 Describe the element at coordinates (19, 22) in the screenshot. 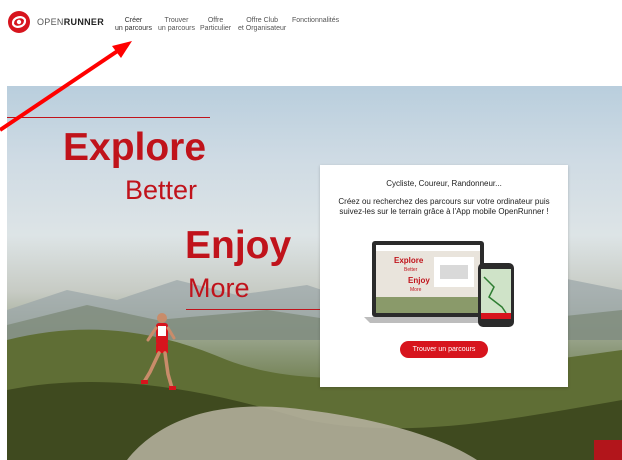

I see `openrunner-logo-icon` at that location.